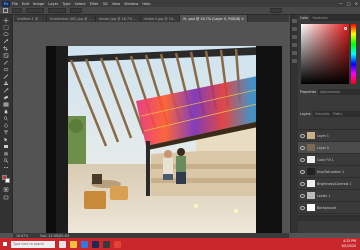 This screenshot has width=360, height=250. I want to click on menu-3d: 3D, so click(105, 4).